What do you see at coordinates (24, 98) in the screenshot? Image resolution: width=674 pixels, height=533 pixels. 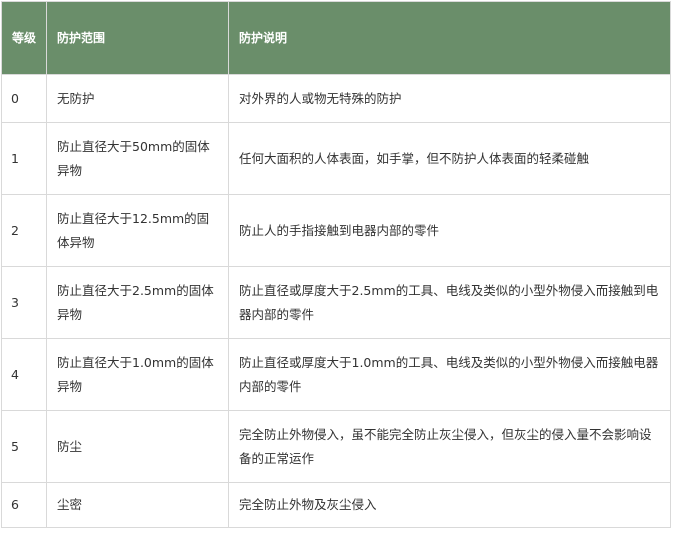 I see `cell-grade: 0` at bounding box center [24, 98].